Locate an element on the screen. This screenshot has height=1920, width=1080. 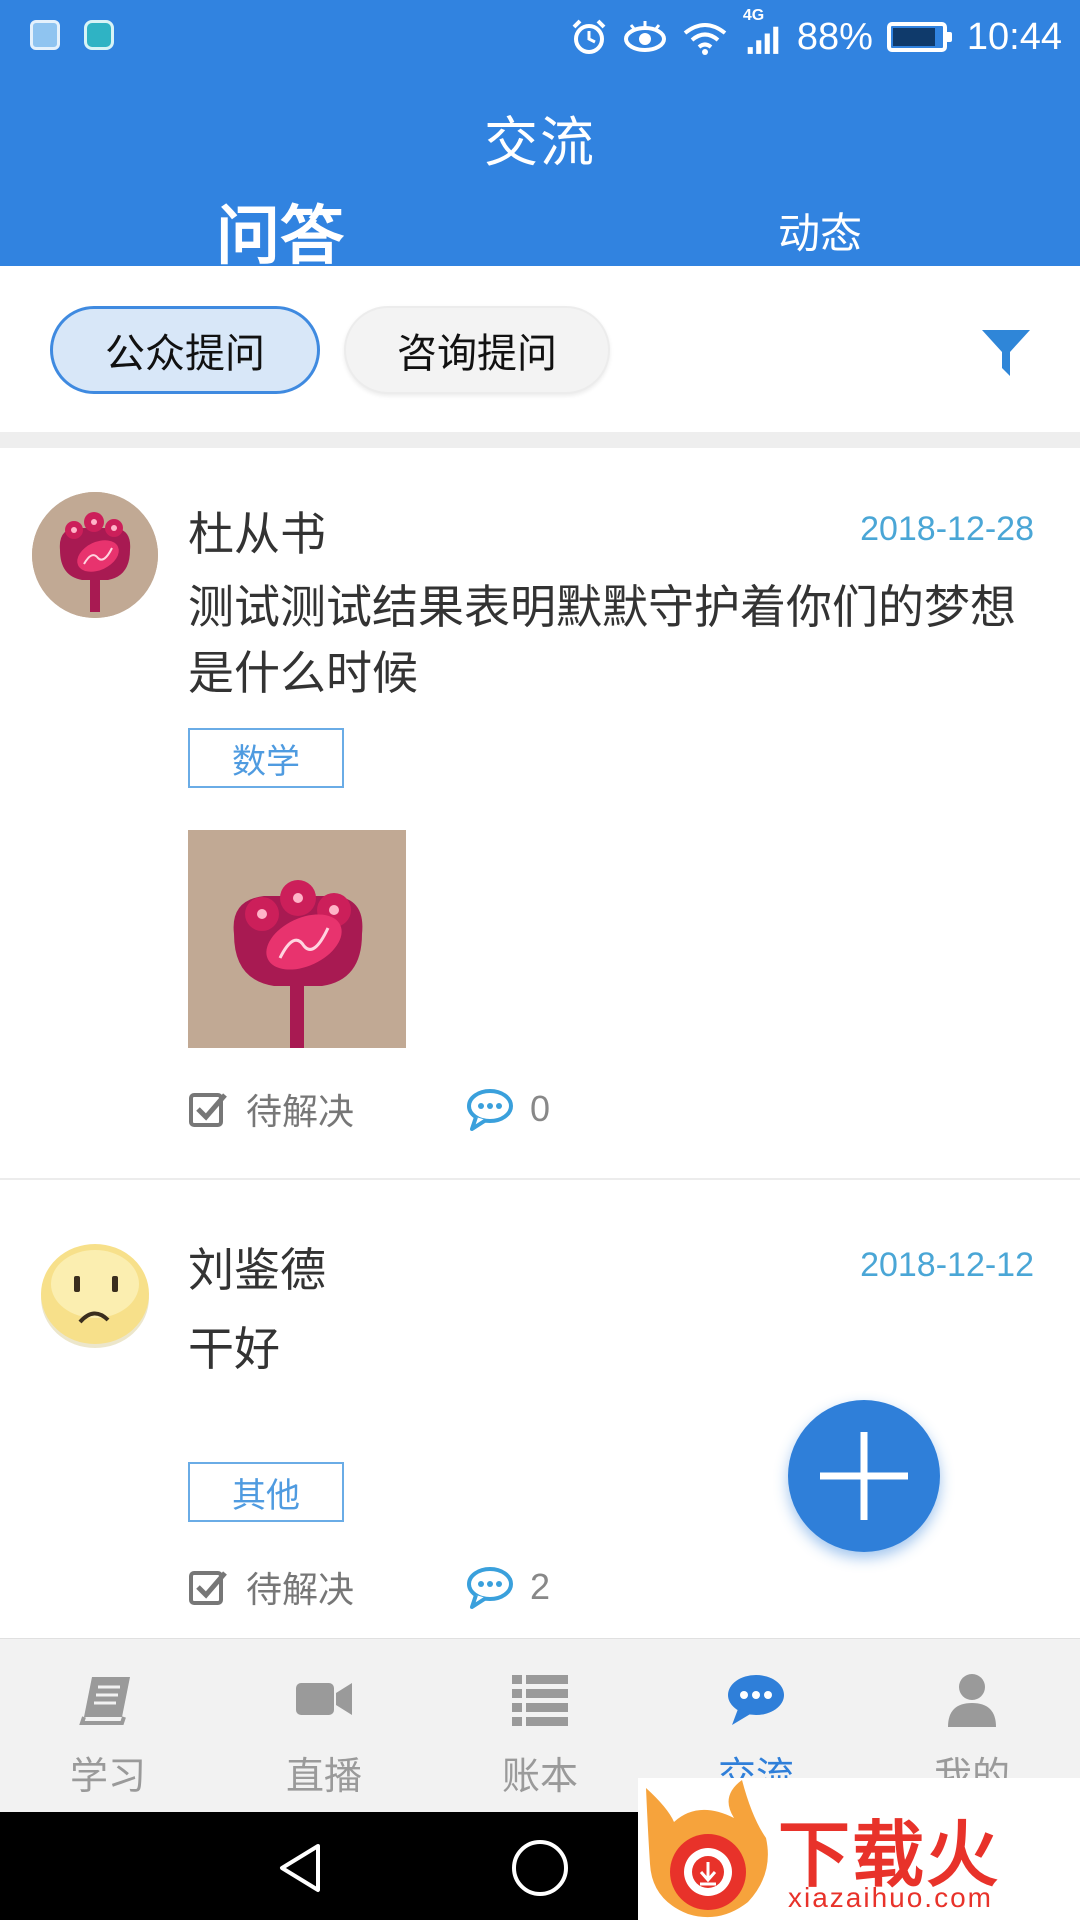
security-notification-icon is located at coordinates (99, 35).